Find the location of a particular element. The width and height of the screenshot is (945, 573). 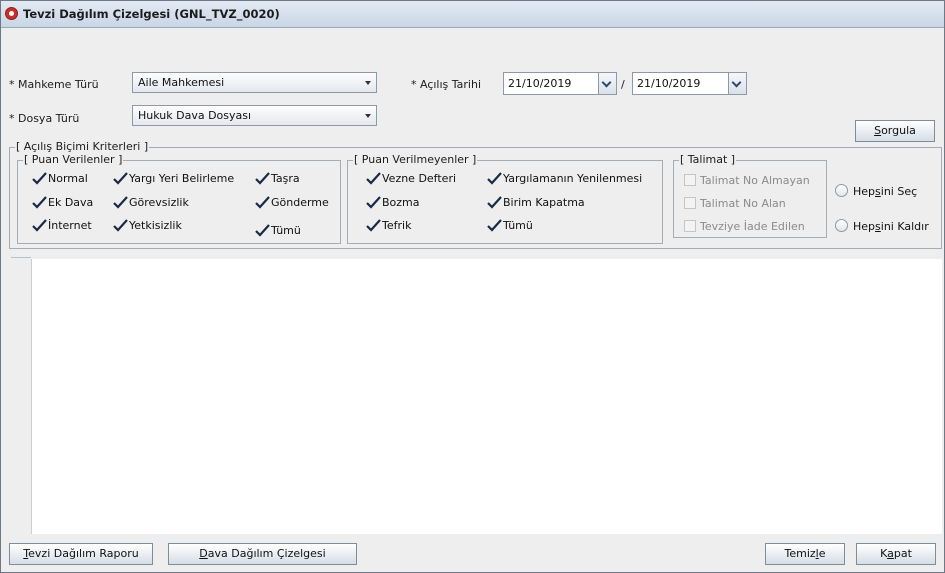

mahkeme-turu-label: * Mahkeme Türü is located at coordinates (54, 84).